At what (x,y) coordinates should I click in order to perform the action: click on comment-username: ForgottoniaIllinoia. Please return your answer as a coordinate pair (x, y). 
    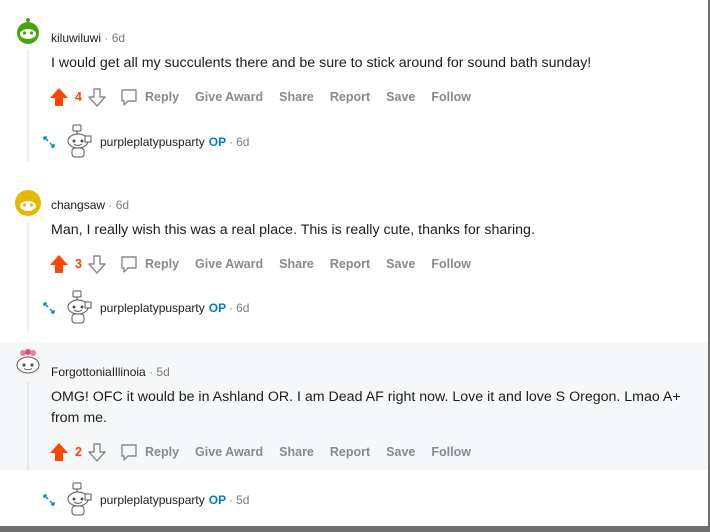
    Looking at the image, I should click on (98, 372).